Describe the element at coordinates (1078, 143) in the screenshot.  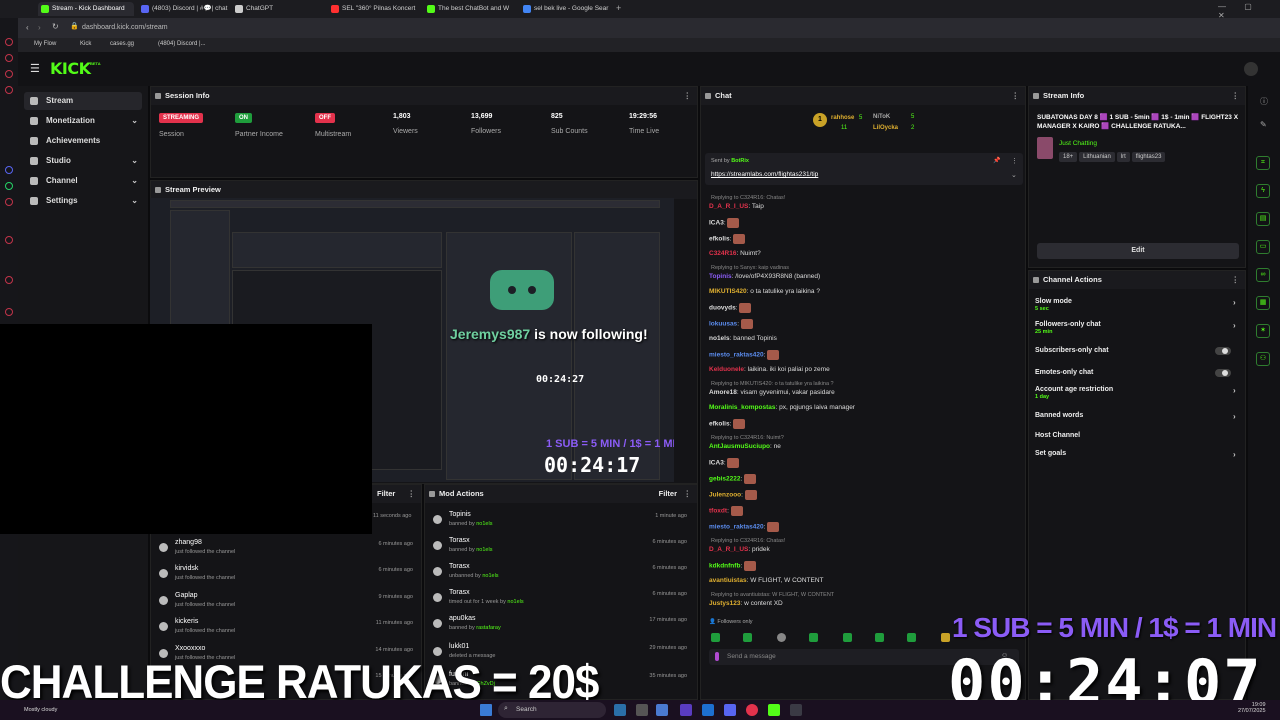
I see `category-name: Just Chatting` at that location.